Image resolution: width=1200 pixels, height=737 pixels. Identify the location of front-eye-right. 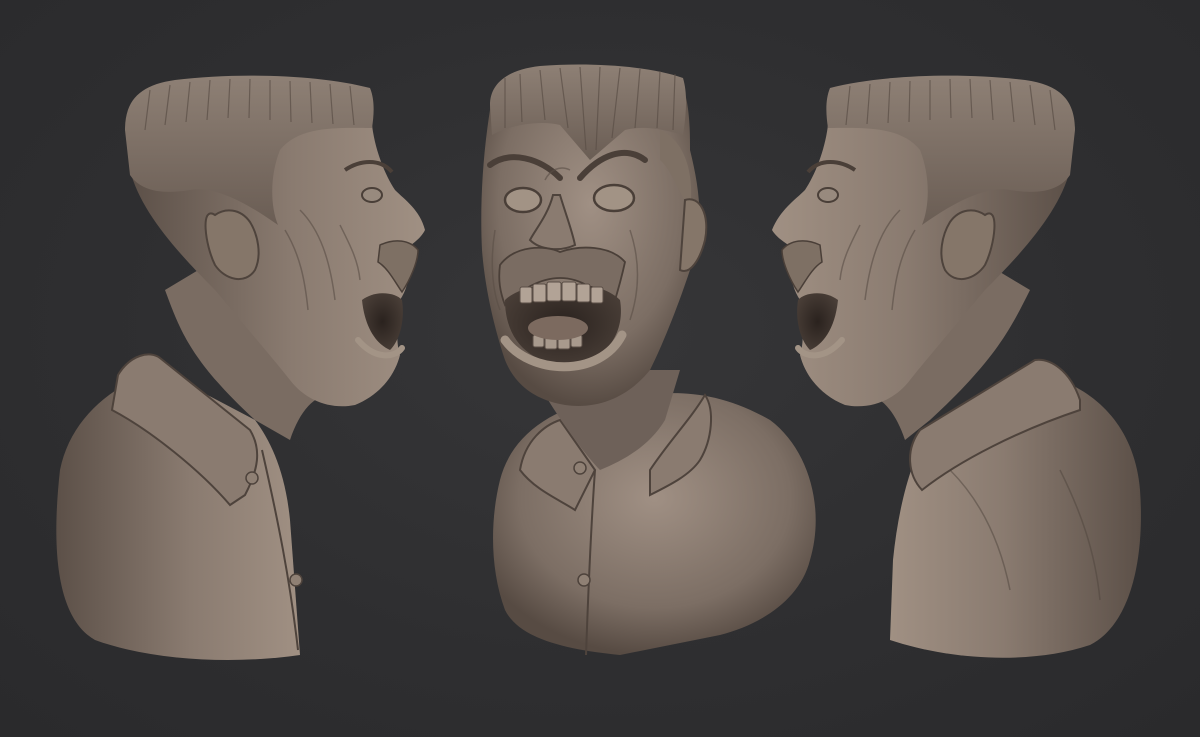
(614, 198).